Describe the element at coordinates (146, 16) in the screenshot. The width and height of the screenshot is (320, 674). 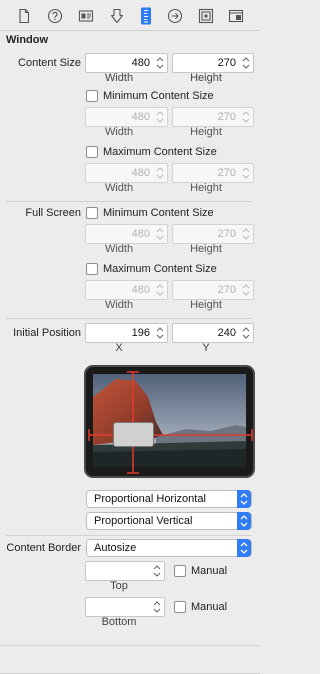
I see `size-ruler-icon` at that location.